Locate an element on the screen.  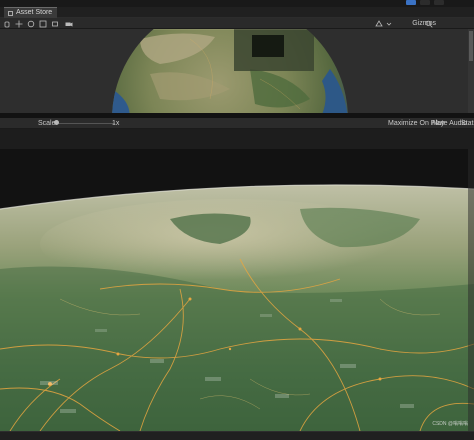
camera-icon is located at coordinates (69, 23).